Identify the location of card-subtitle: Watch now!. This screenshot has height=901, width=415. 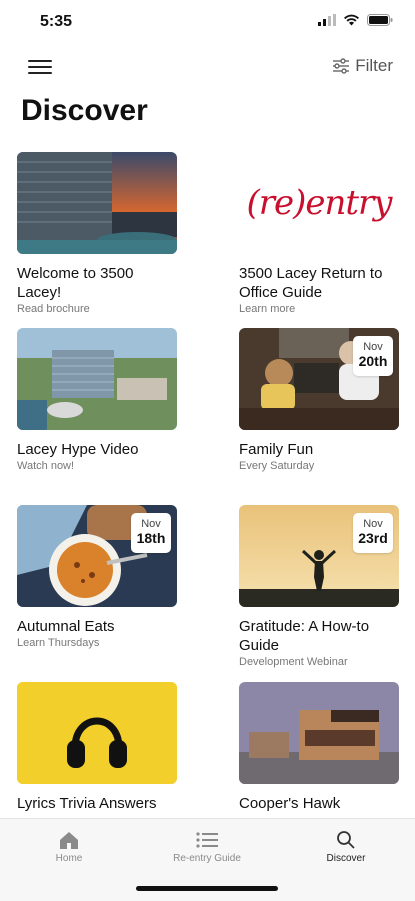
(46, 466).